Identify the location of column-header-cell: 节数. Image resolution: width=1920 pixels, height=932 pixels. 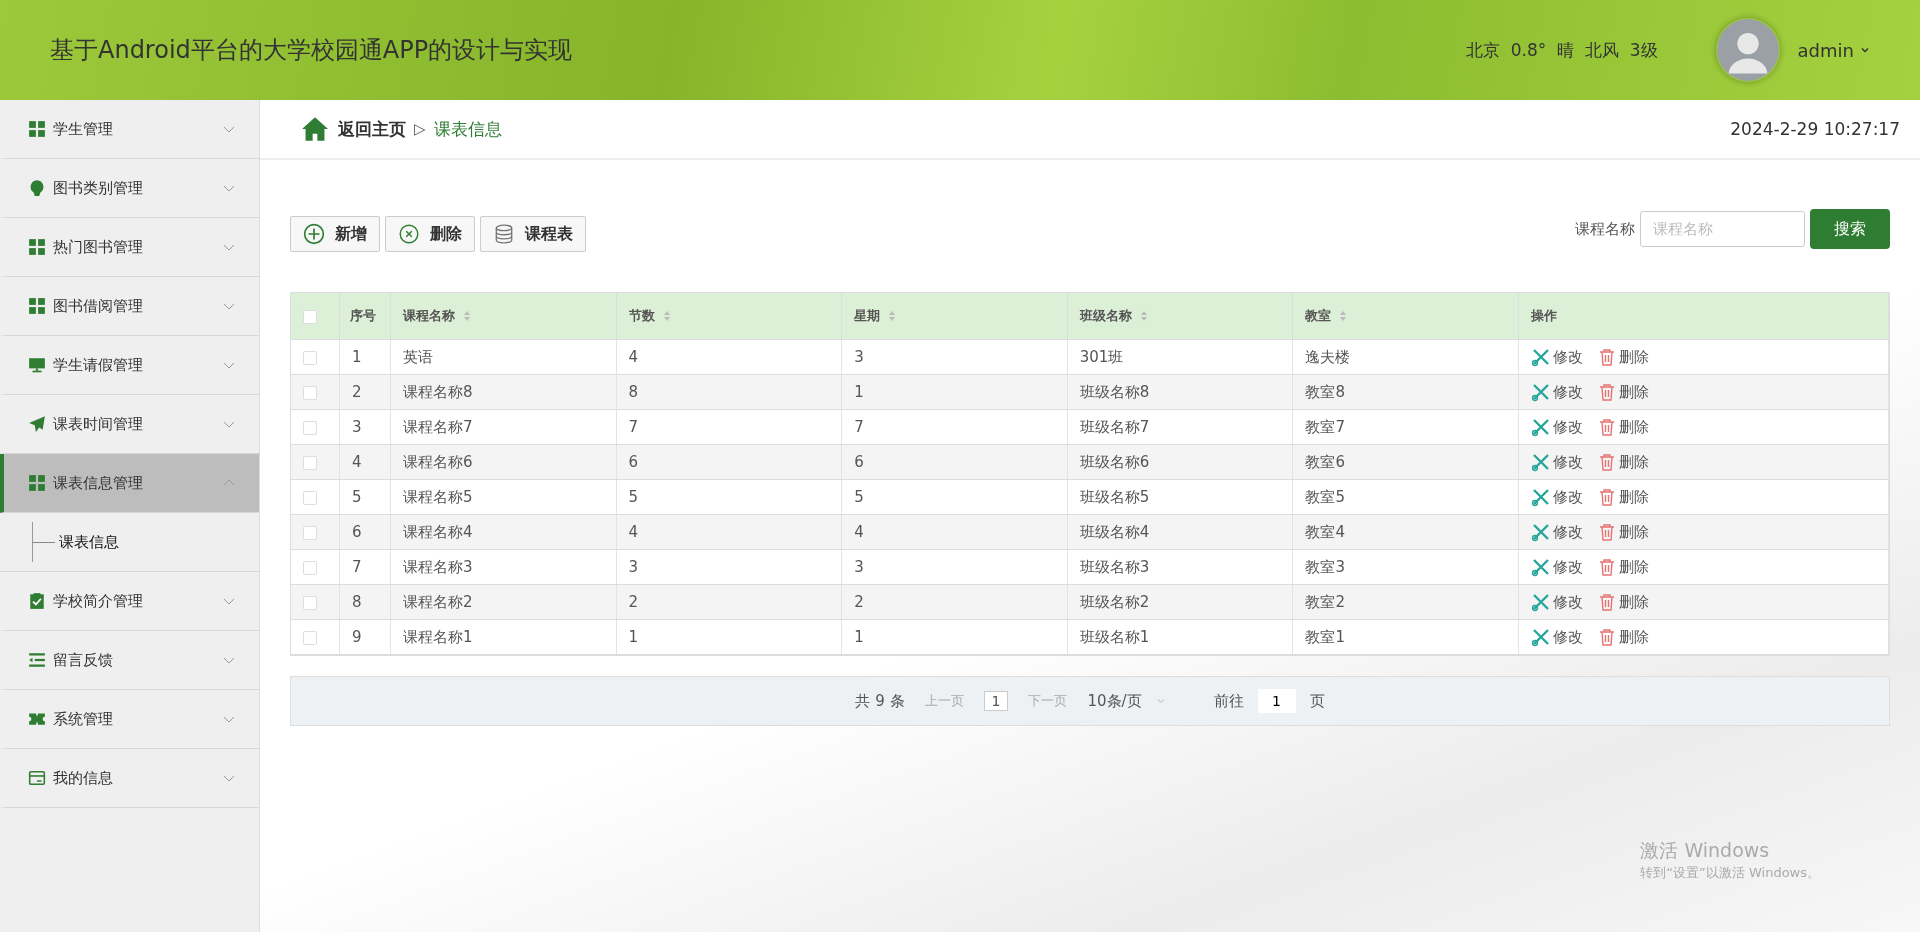
(729, 316).